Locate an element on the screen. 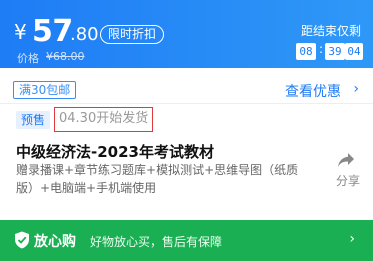 The image size is (373, 261). share-icon is located at coordinates (346, 160).